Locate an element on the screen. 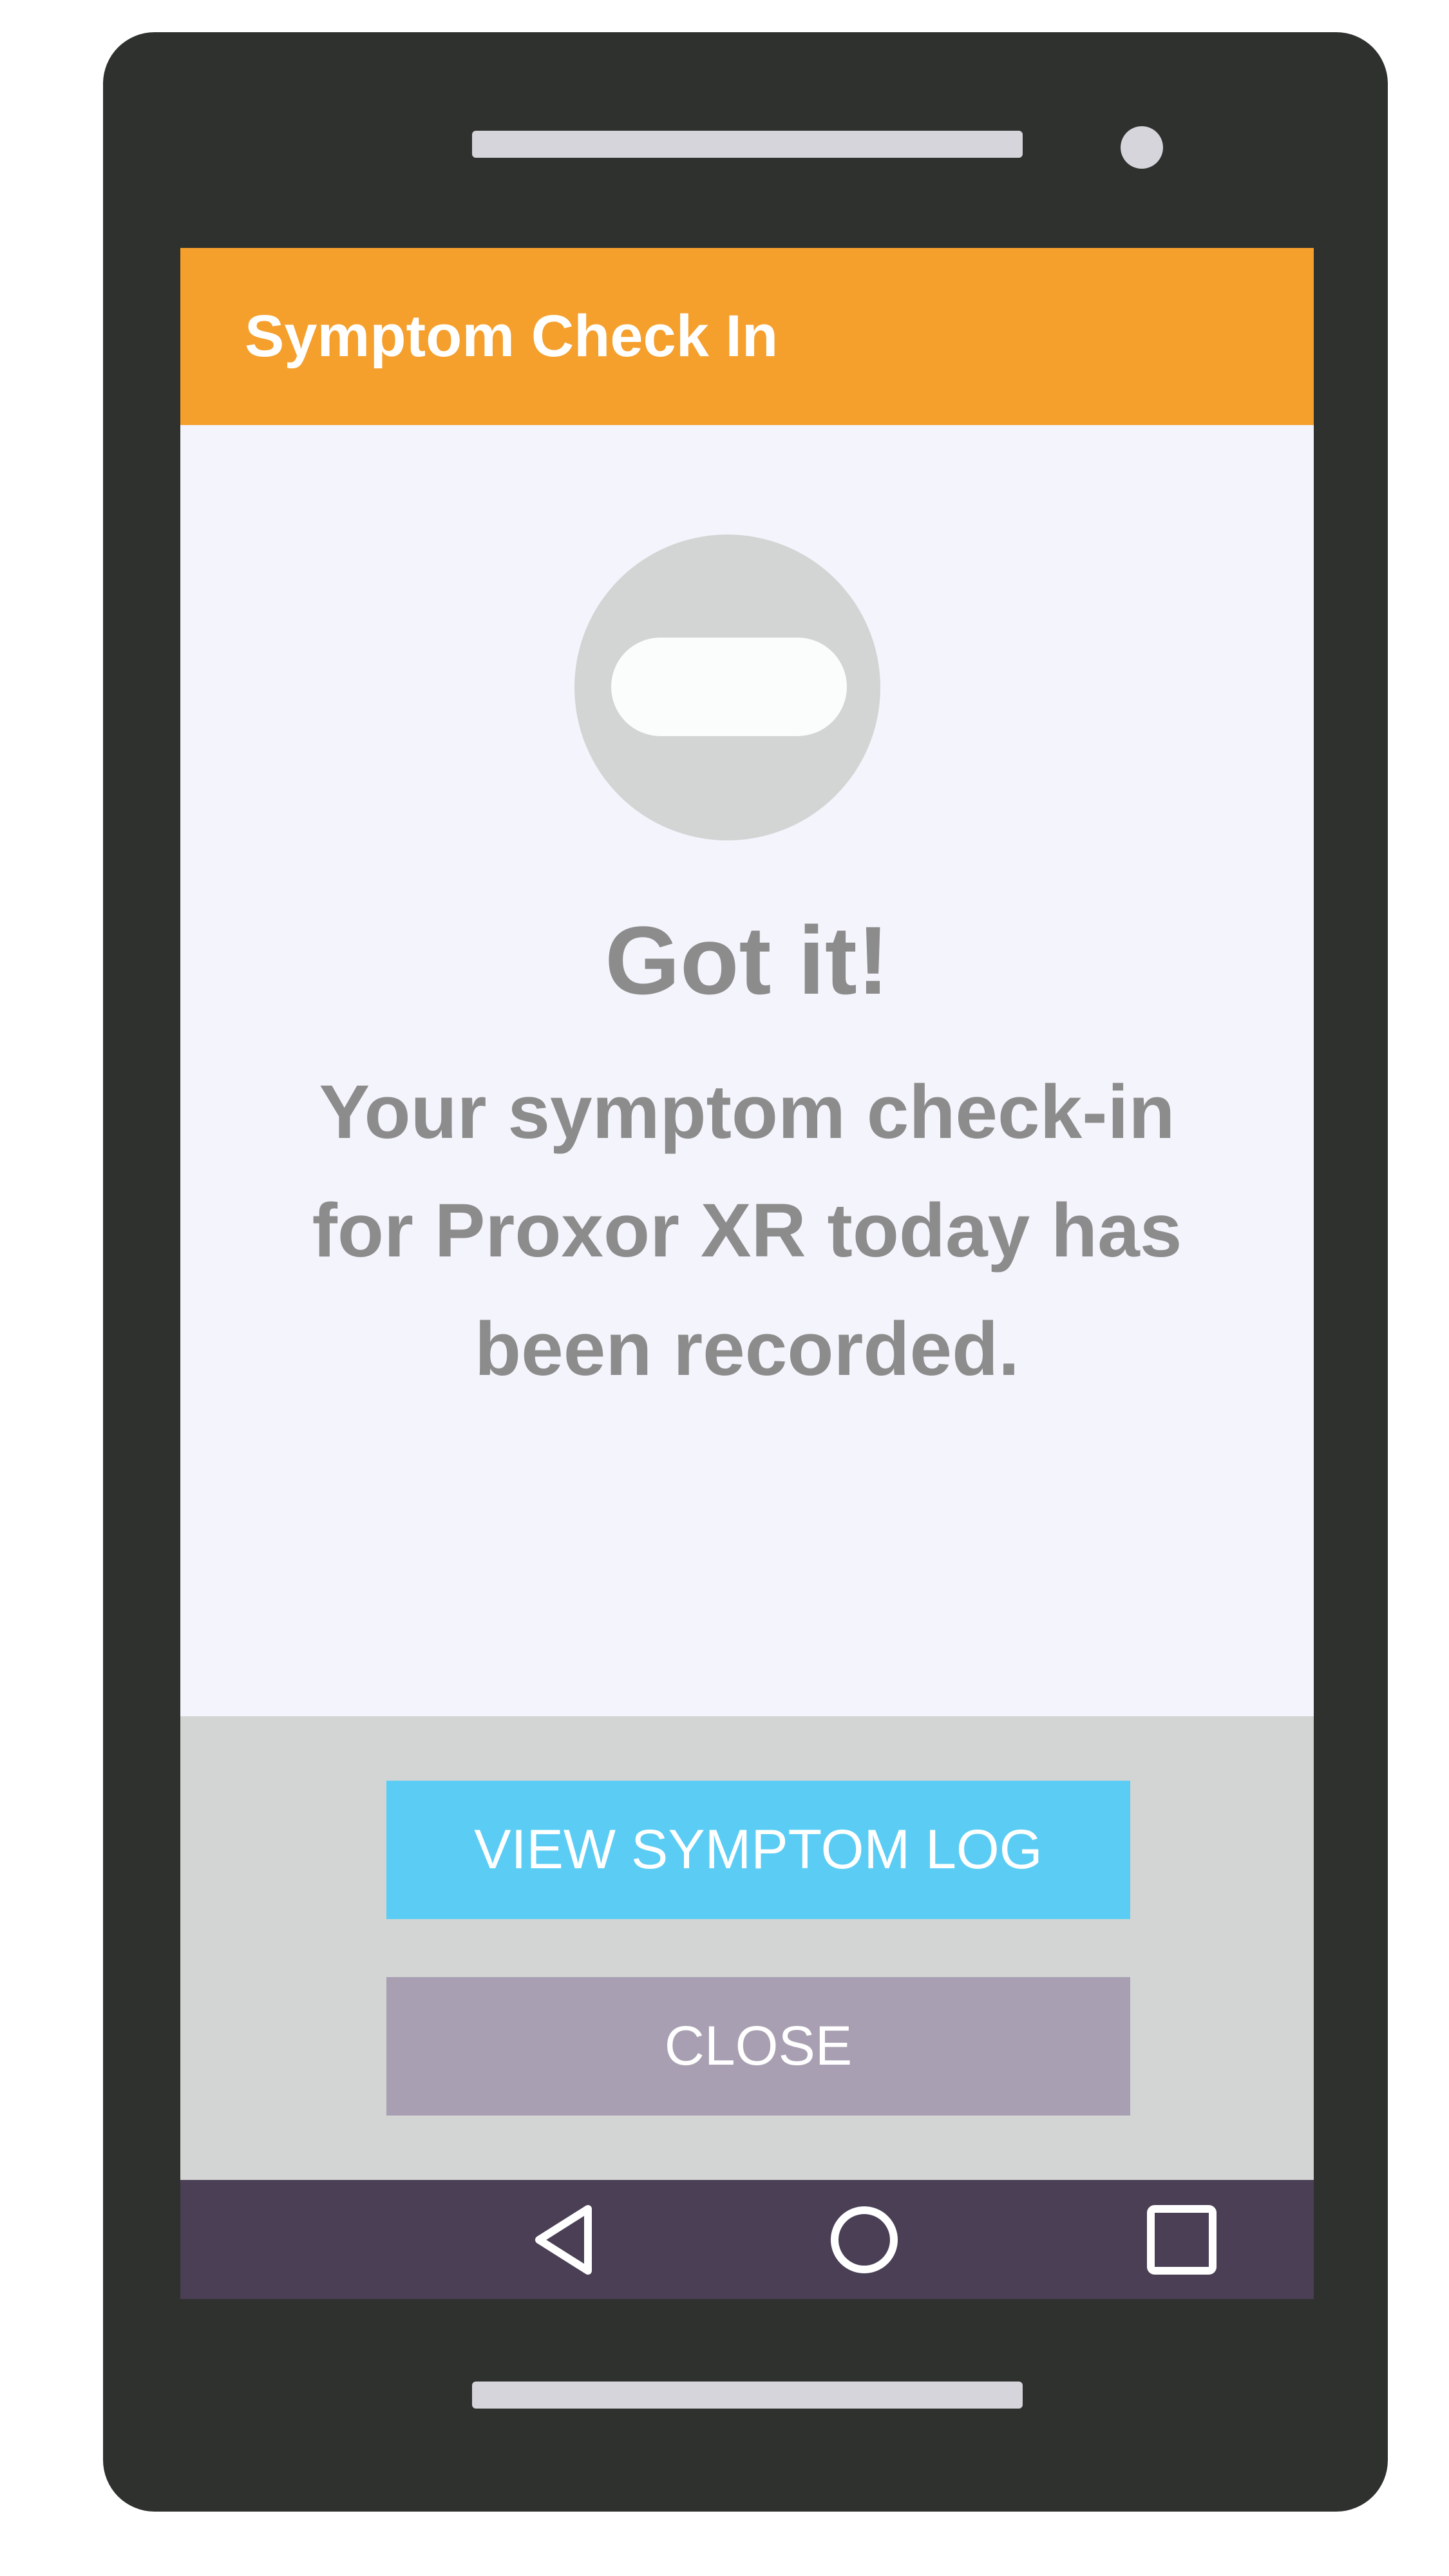 The width and height of the screenshot is (1449, 2576). nav-home-button is located at coordinates (865, 2239).